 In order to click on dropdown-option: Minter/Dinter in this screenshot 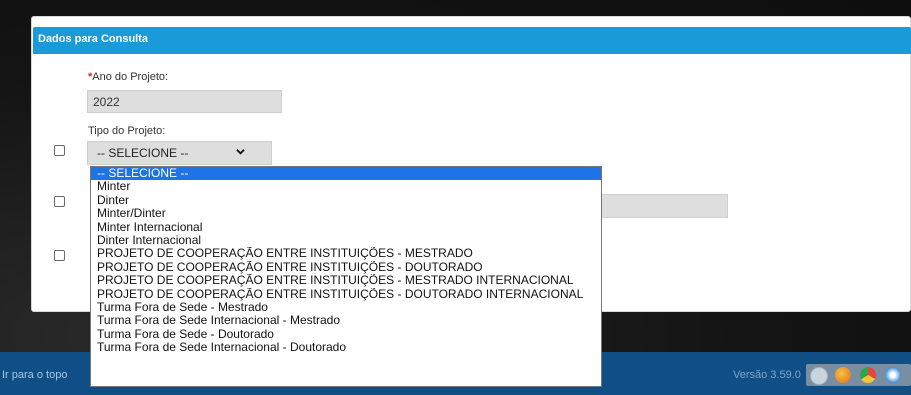, I will do `click(346, 213)`.